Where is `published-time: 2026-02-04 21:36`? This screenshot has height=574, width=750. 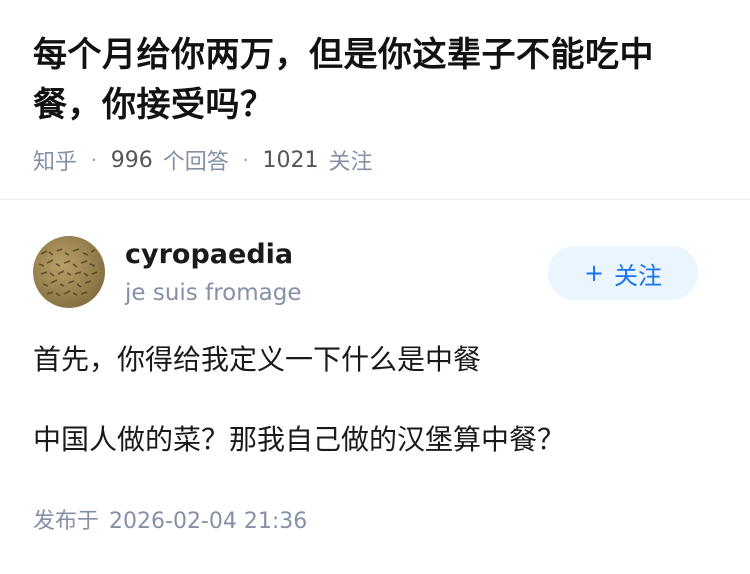
published-time: 2026-02-04 21:36 is located at coordinates (208, 521).